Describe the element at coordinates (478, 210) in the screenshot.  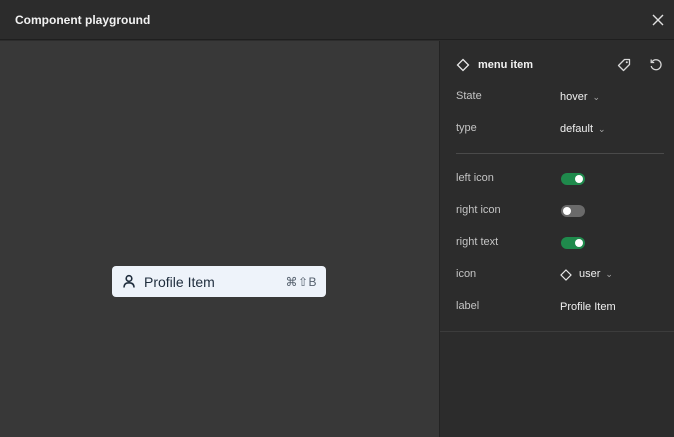
I see `right-icon-label: right icon` at that location.